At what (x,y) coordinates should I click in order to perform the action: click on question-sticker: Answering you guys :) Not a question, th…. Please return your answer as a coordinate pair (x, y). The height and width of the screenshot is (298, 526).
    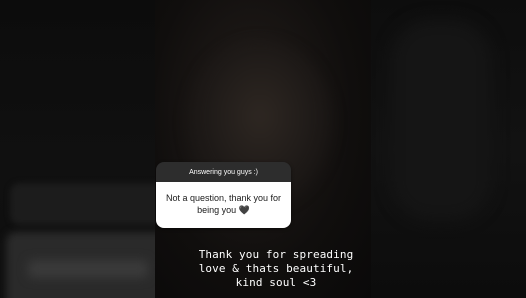
    Looking at the image, I should click on (223, 195).